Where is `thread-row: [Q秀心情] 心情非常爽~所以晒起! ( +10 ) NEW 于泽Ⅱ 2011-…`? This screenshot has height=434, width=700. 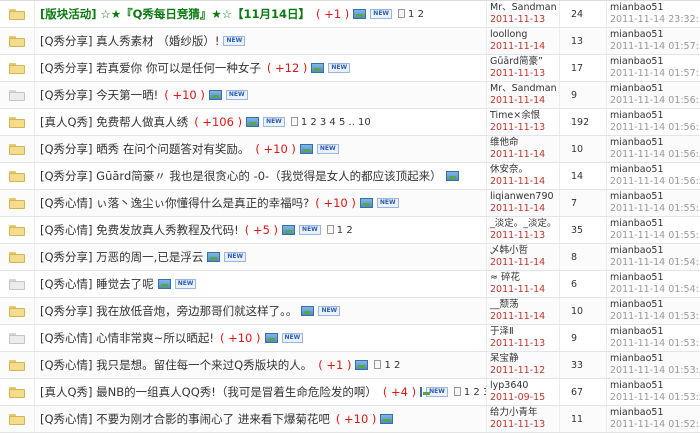 thread-row: [Q秀心情] 心情非常爽~所以晒起! ( +10 ) NEW 于泽Ⅱ 2011-… is located at coordinates (350, 338).